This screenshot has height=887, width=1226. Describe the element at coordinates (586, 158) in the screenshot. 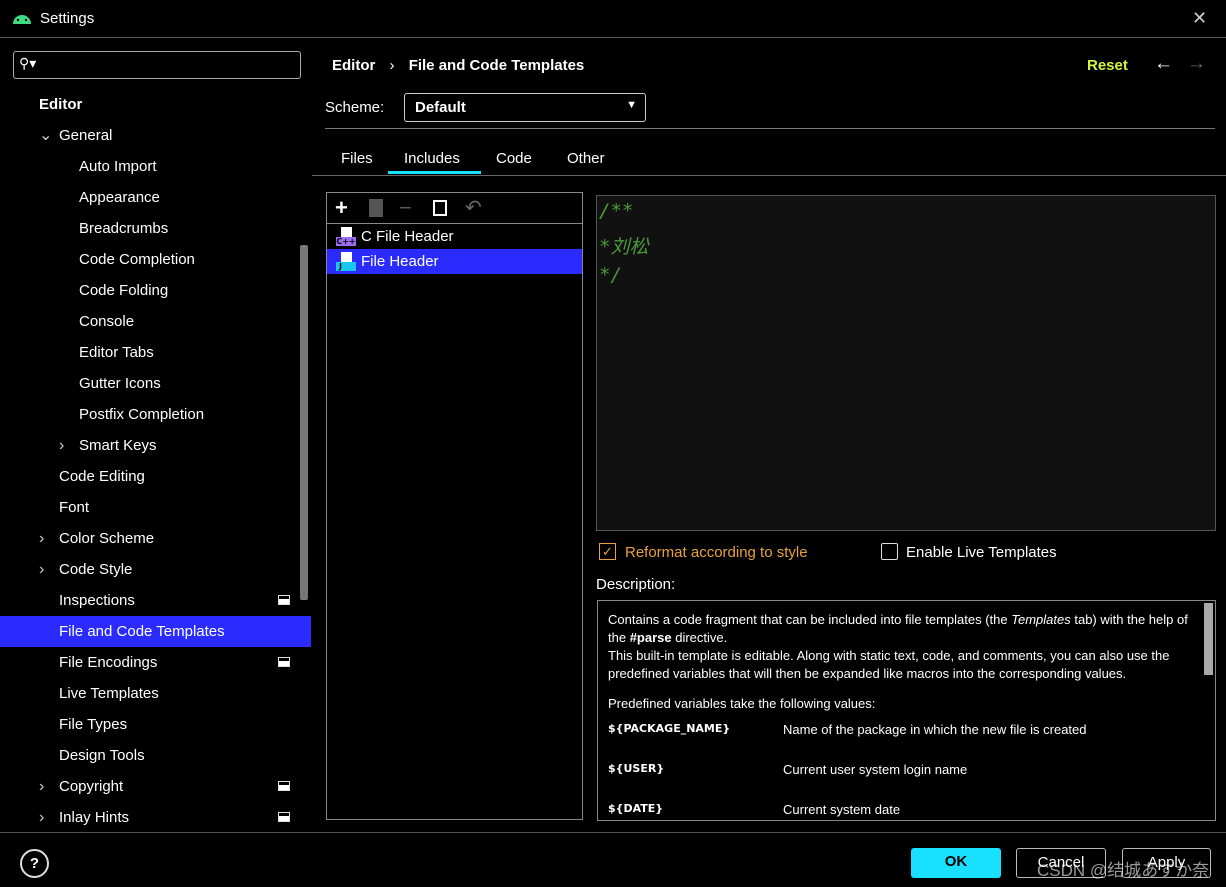

I see `tab-other: Other` at that location.